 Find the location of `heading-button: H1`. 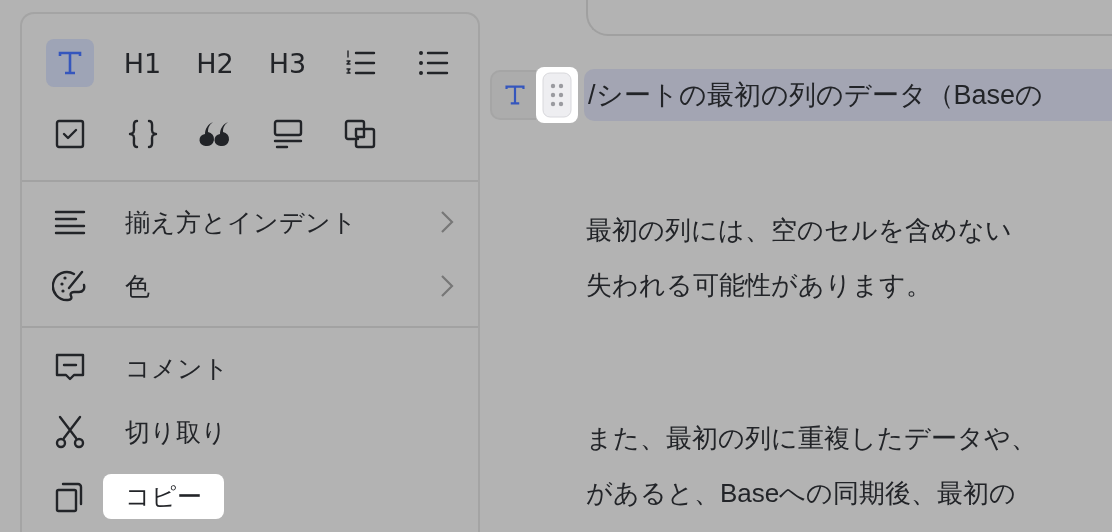

heading-button: H1 is located at coordinates (142, 63).